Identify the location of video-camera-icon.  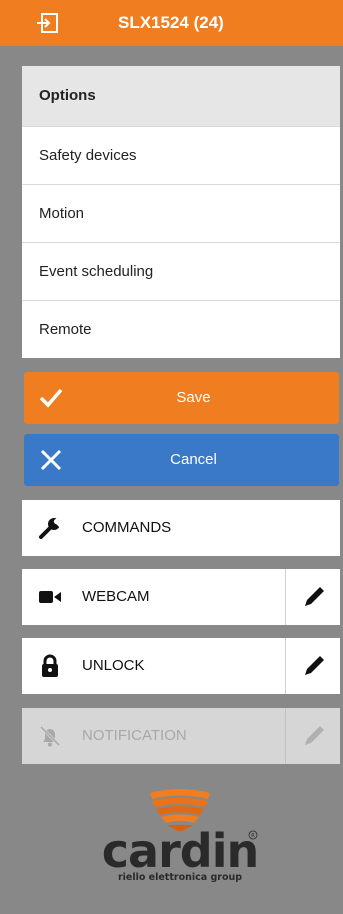
(50, 597).